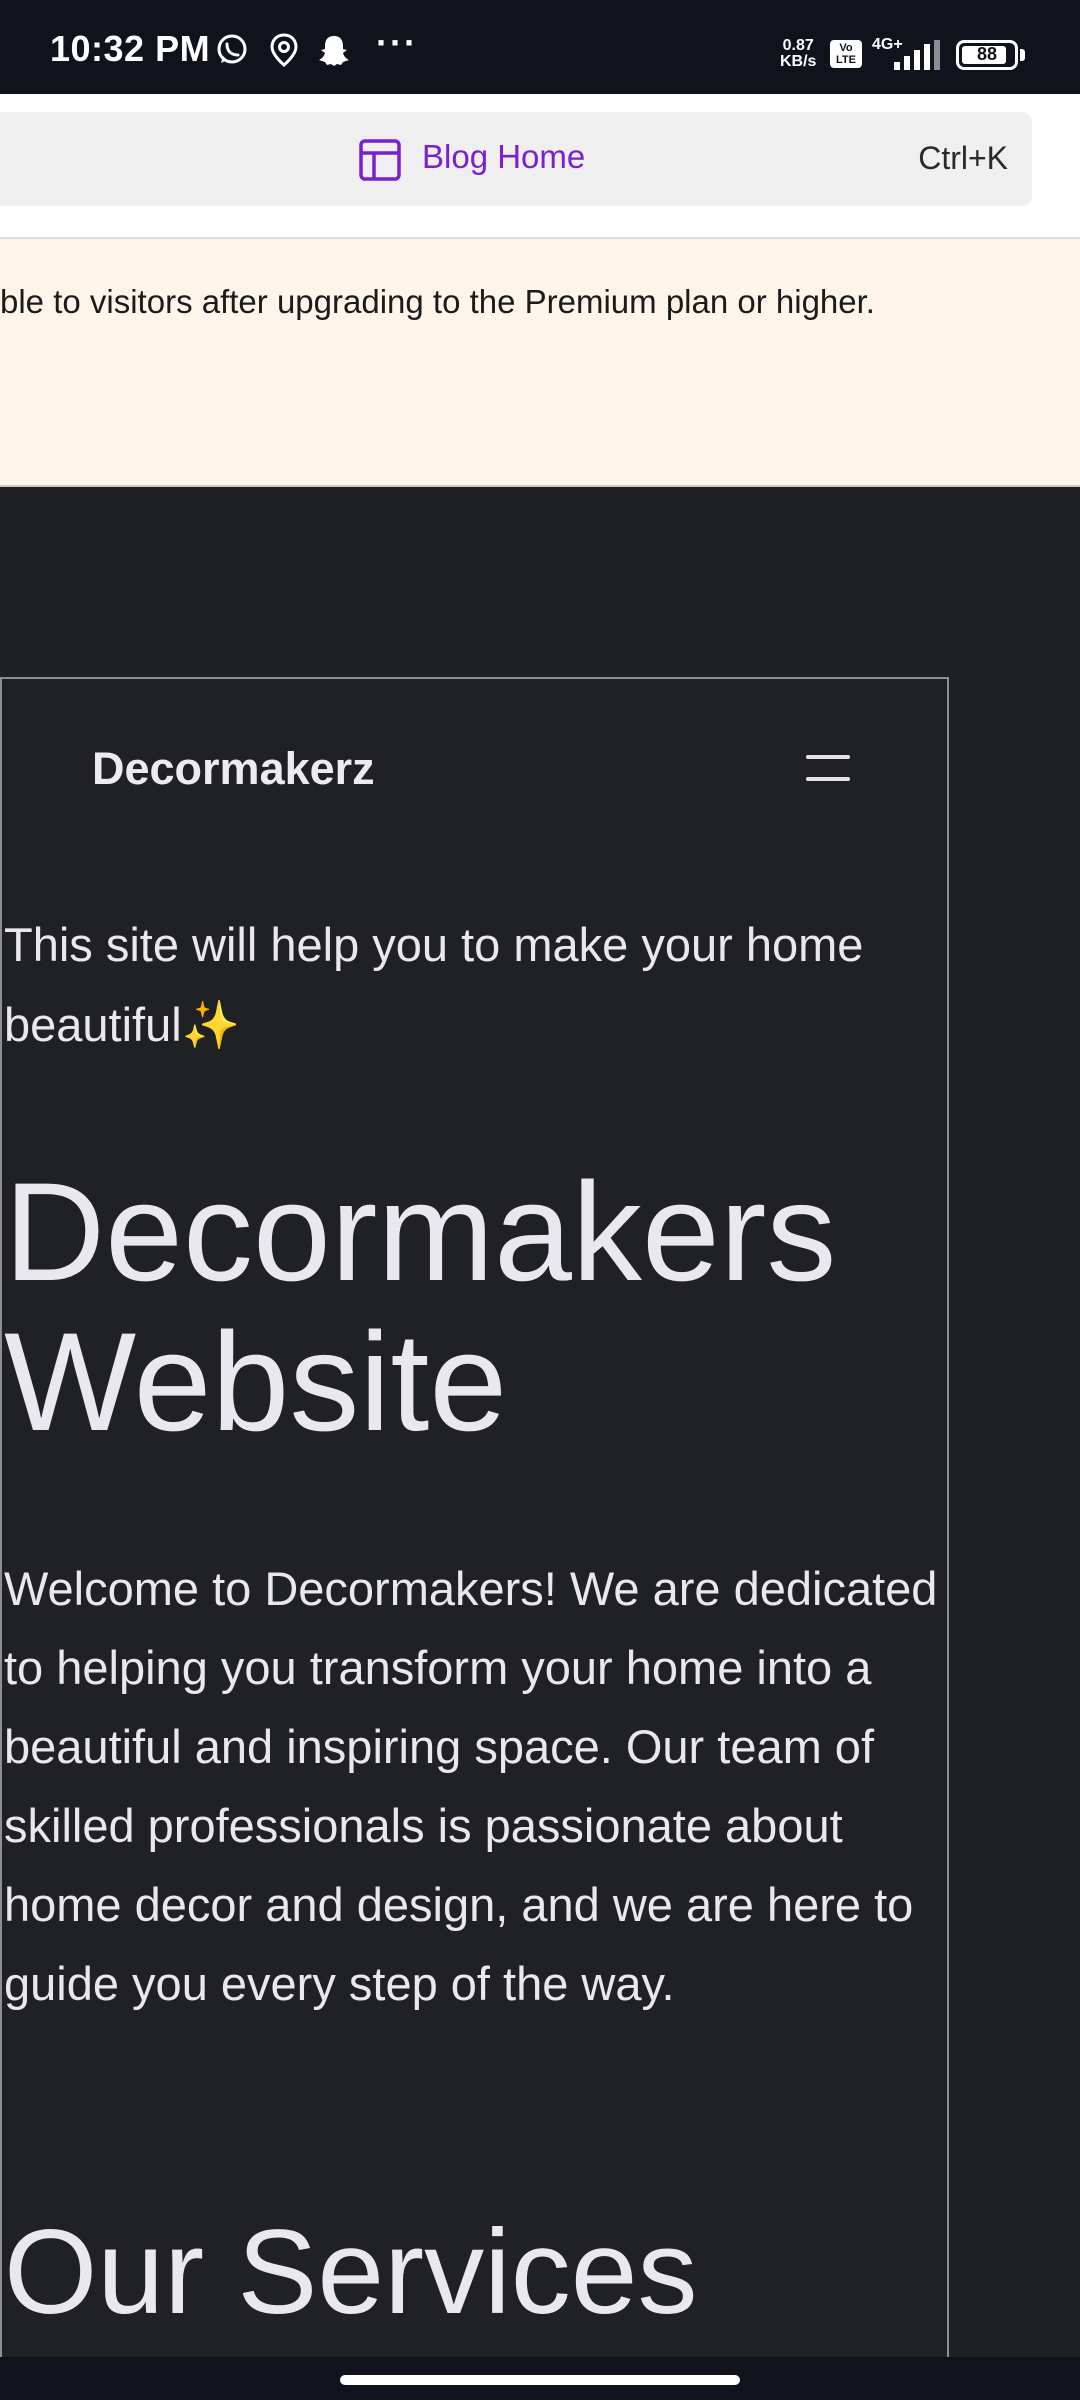 Image resolution: width=1080 pixels, height=2400 pixels. What do you see at coordinates (1022, 55) in the screenshot?
I see `battery-tip` at bounding box center [1022, 55].